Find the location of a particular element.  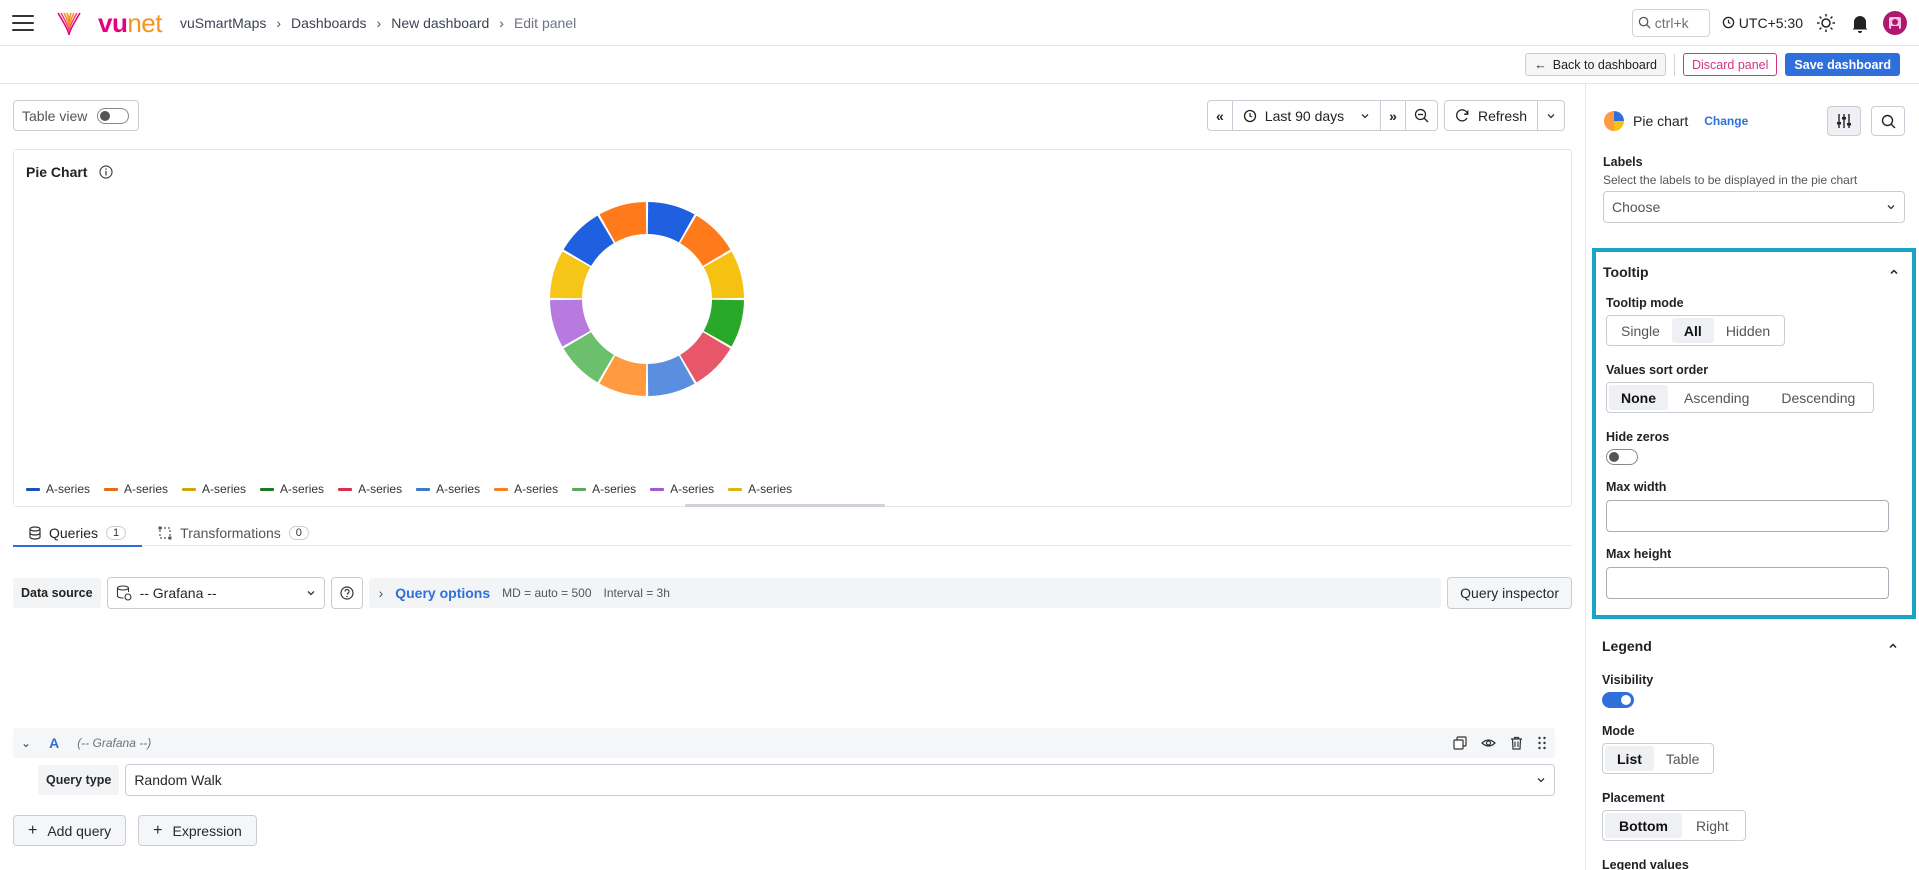

query-letter: A is located at coordinates (54, 743).